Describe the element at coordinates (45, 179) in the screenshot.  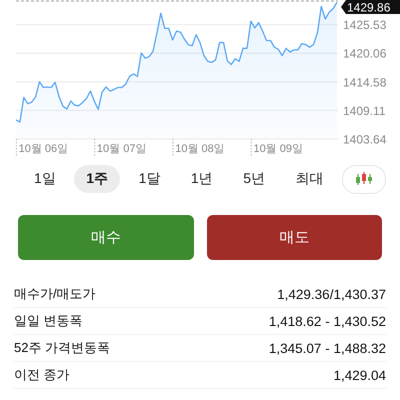
I see `range-tab: 1일` at that location.